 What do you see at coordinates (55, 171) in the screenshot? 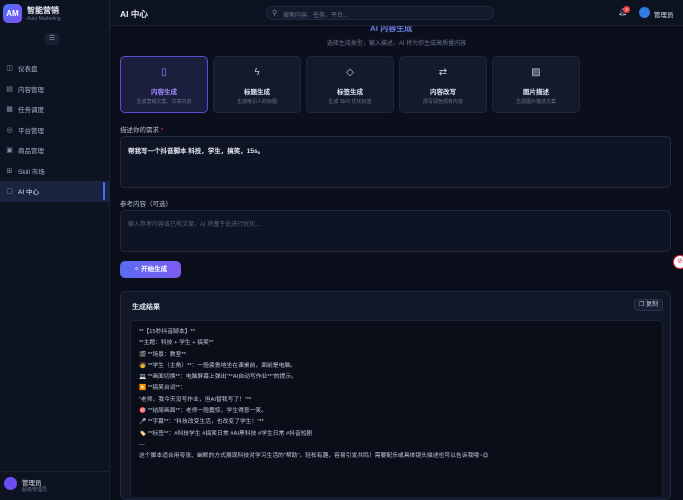
I see `sidebar-item-skills: ⊞ Skill 市场` at bounding box center [55, 171].